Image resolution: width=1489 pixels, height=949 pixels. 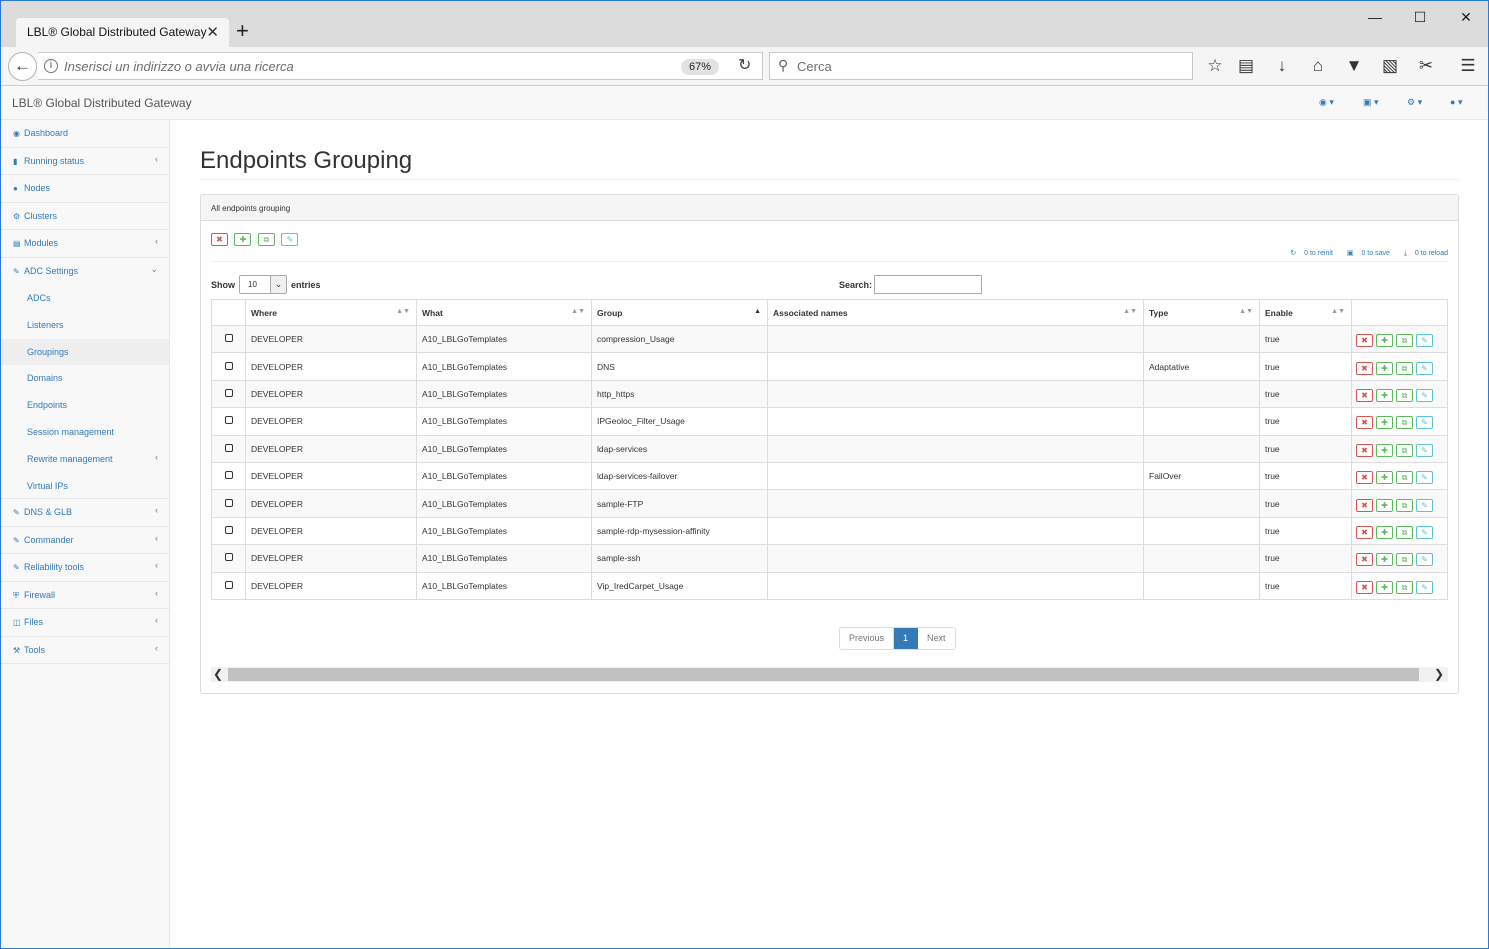 I want to click on edit-button: ✎, so click(x=290, y=239).